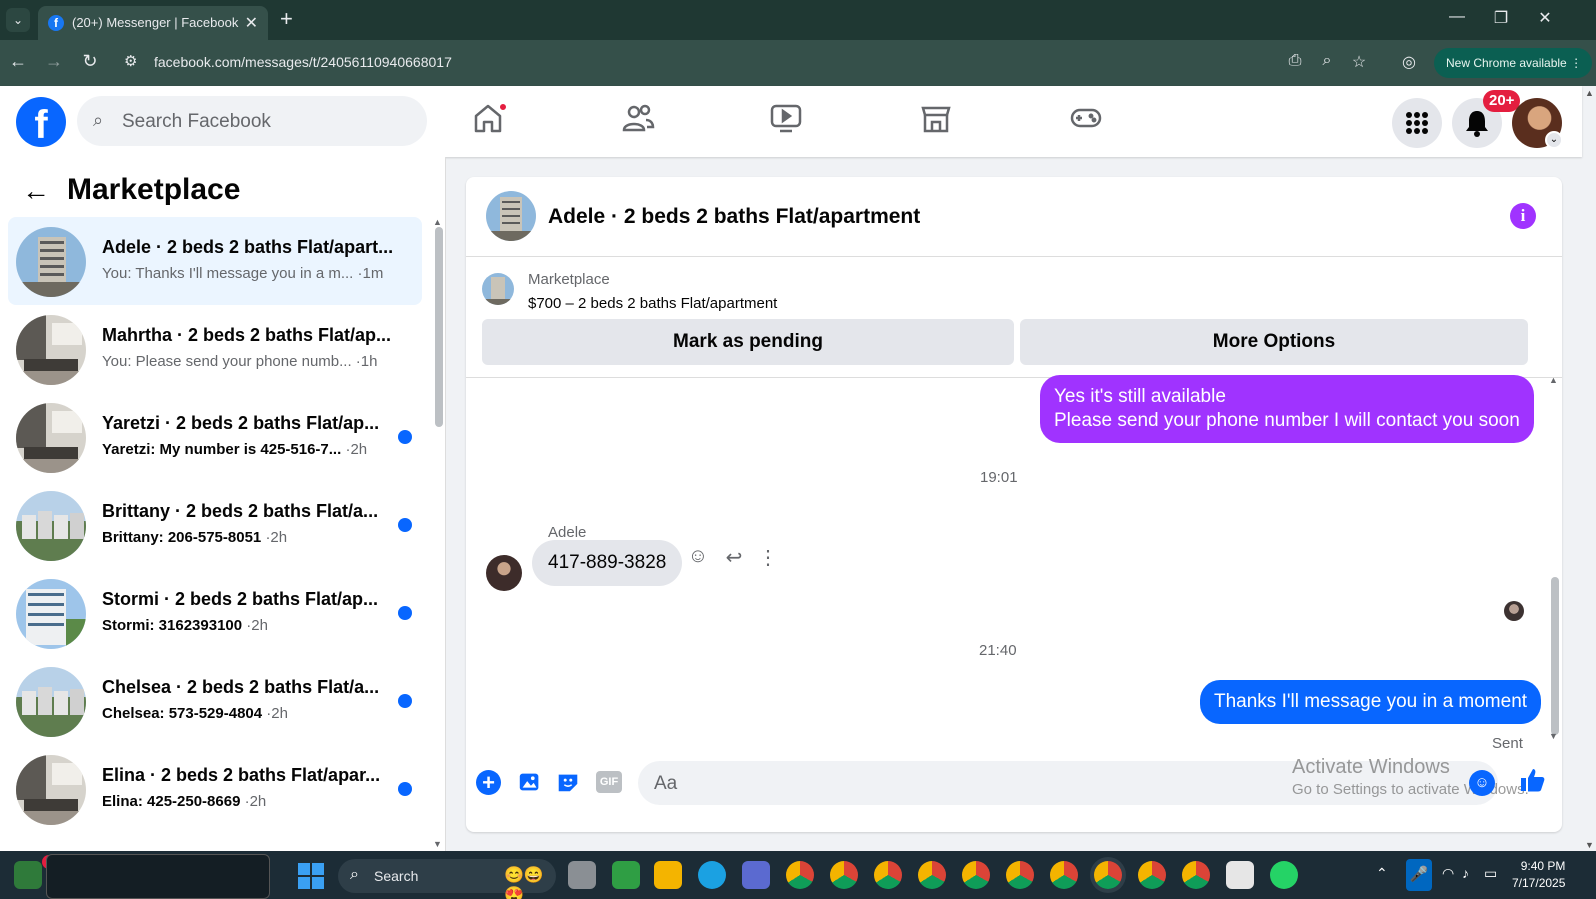 Image resolution: width=1596 pixels, height=899 pixels. Describe the element at coordinates (251, 23) in the screenshot. I see `close-tab-icon: ✕` at that location.